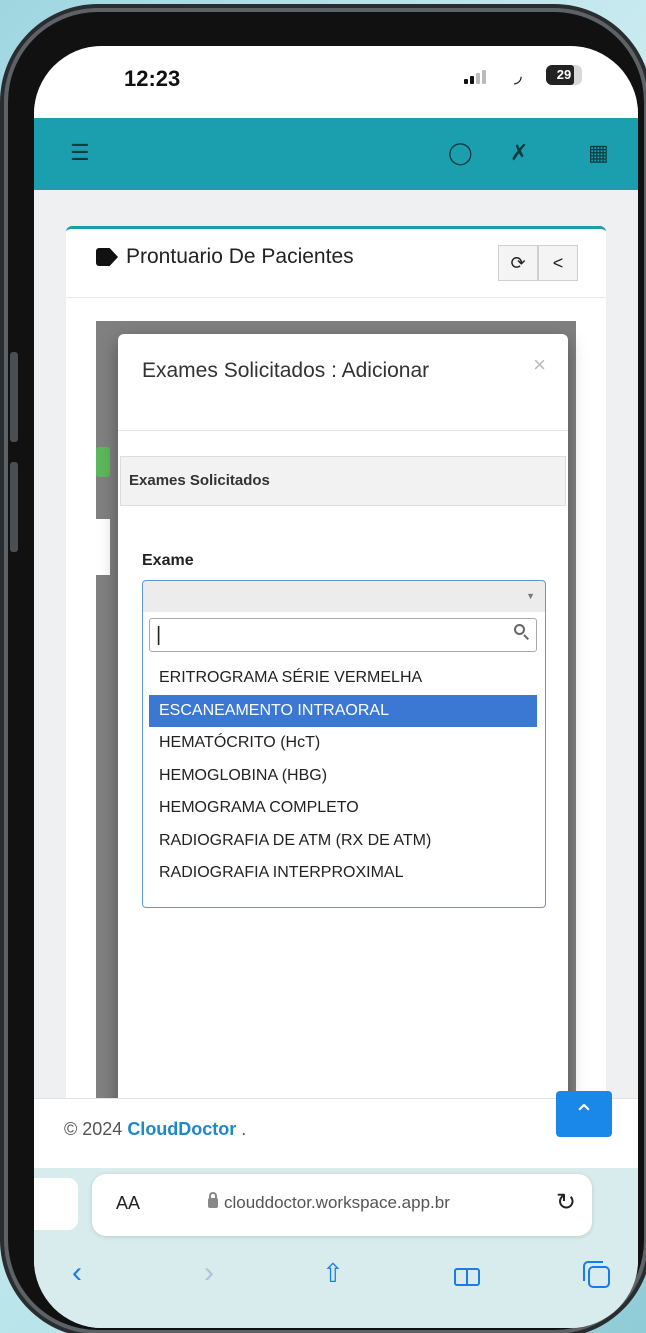 The image size is (646, 1333). I want to click on card-tools: ⟳ <, so click(538, 263).